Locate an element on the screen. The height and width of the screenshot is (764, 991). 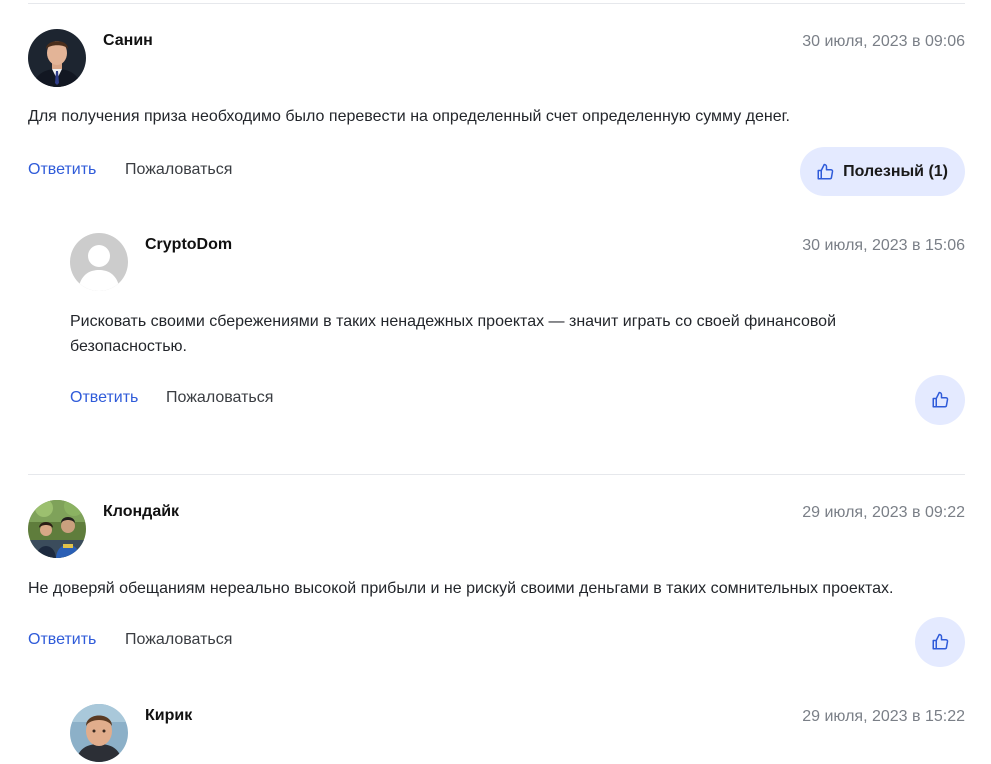
author-name: Санин is located at coordinates (128, 41).